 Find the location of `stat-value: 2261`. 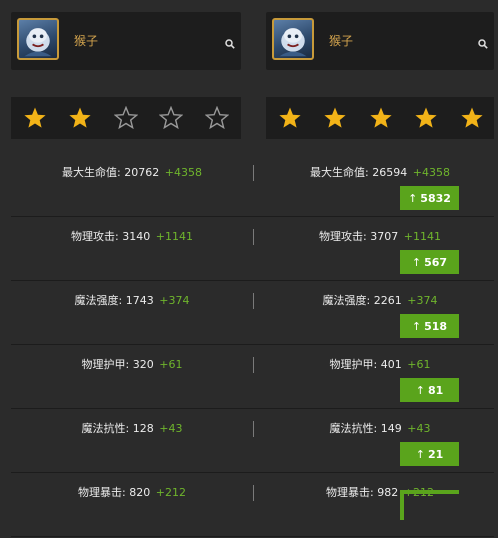

stat-value: 2261 is located at coordinates (387, 300).